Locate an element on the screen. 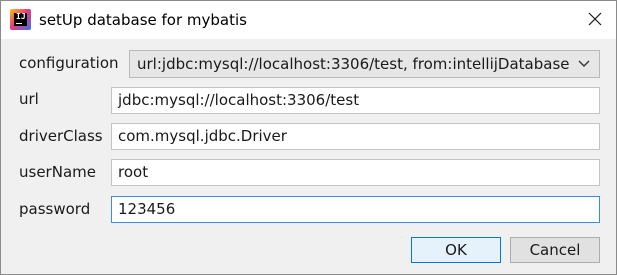 This screenshot has height=275, width=617. window-title: setUp database for mybatis is located at coordinates (143, 20).